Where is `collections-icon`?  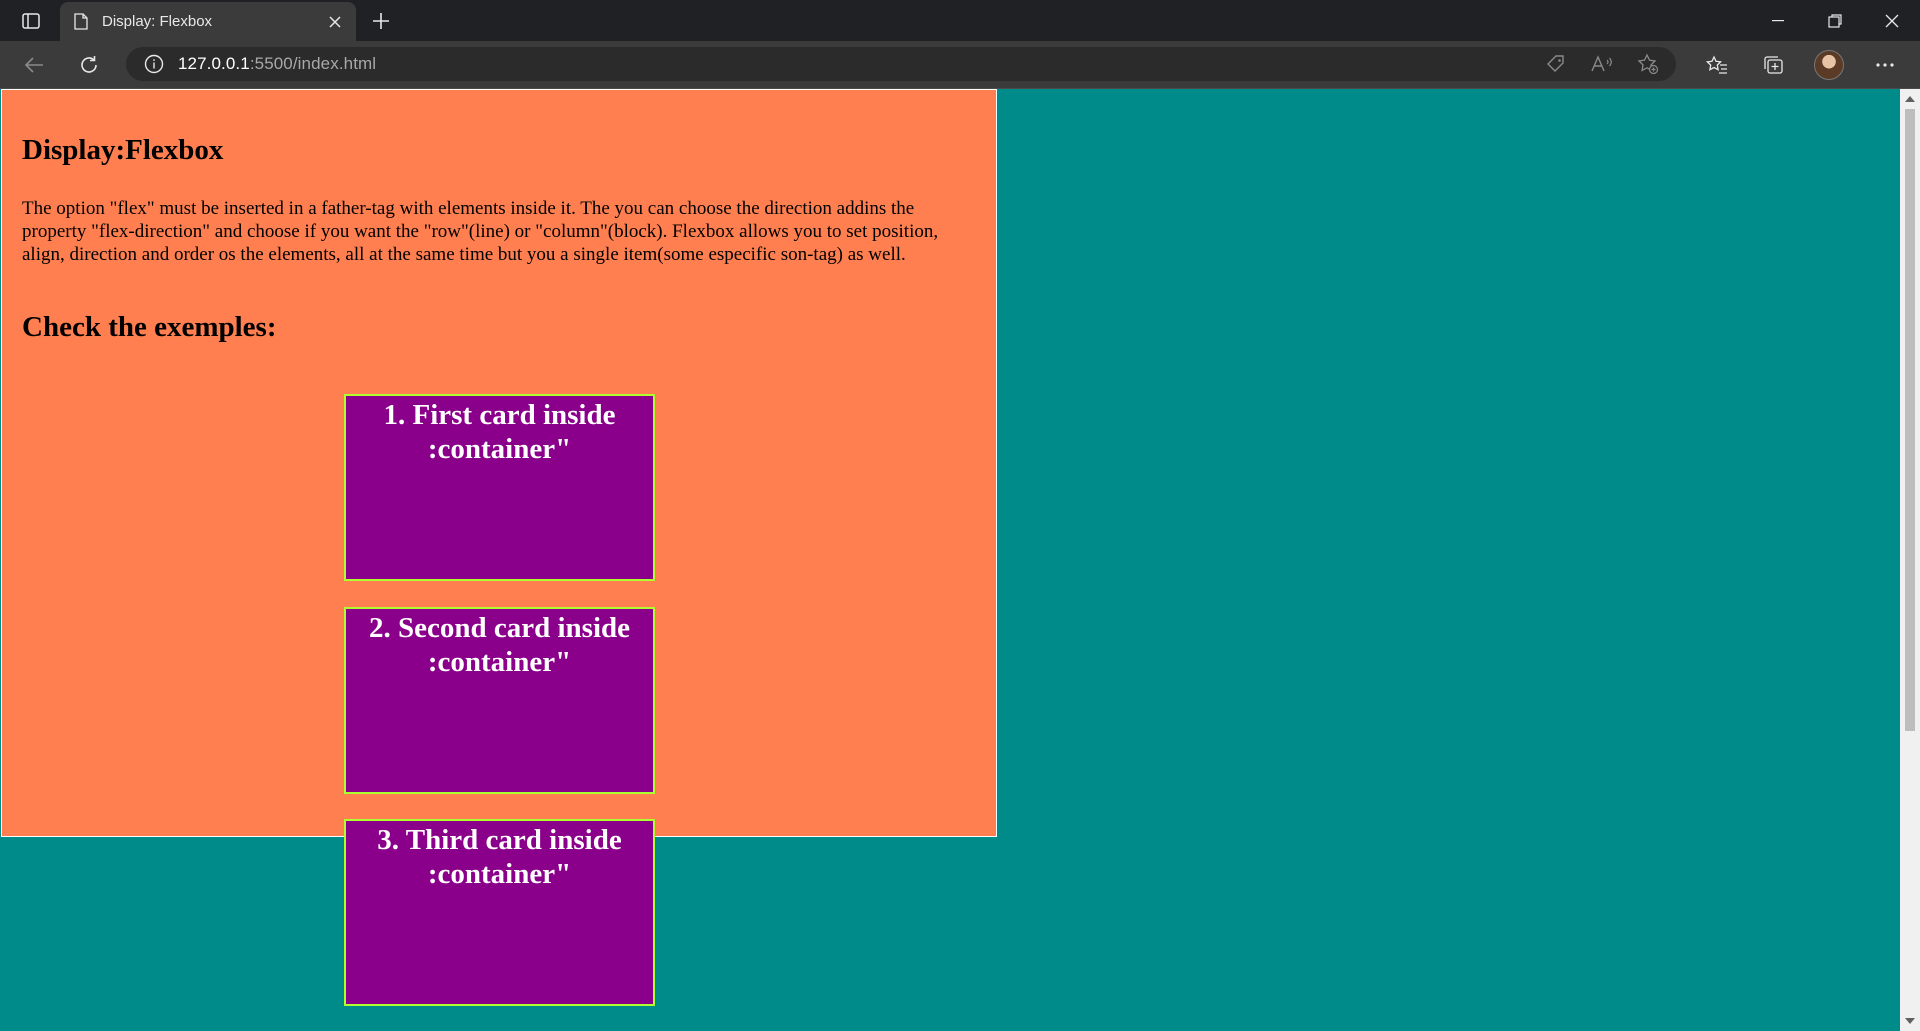 collections-icon is located at coordinates (1773, 65).